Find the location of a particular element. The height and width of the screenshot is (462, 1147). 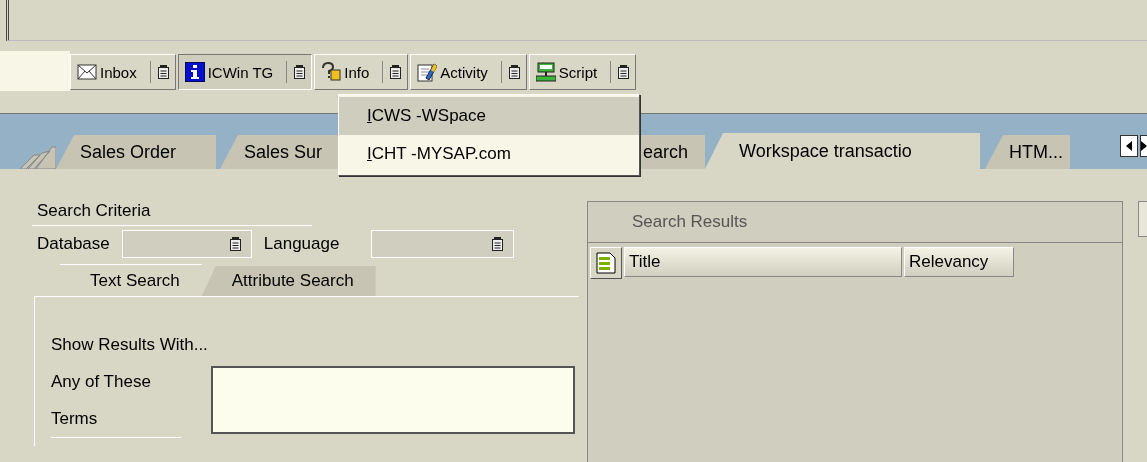

scroll-right-button is located at coordinates (1143, 146).